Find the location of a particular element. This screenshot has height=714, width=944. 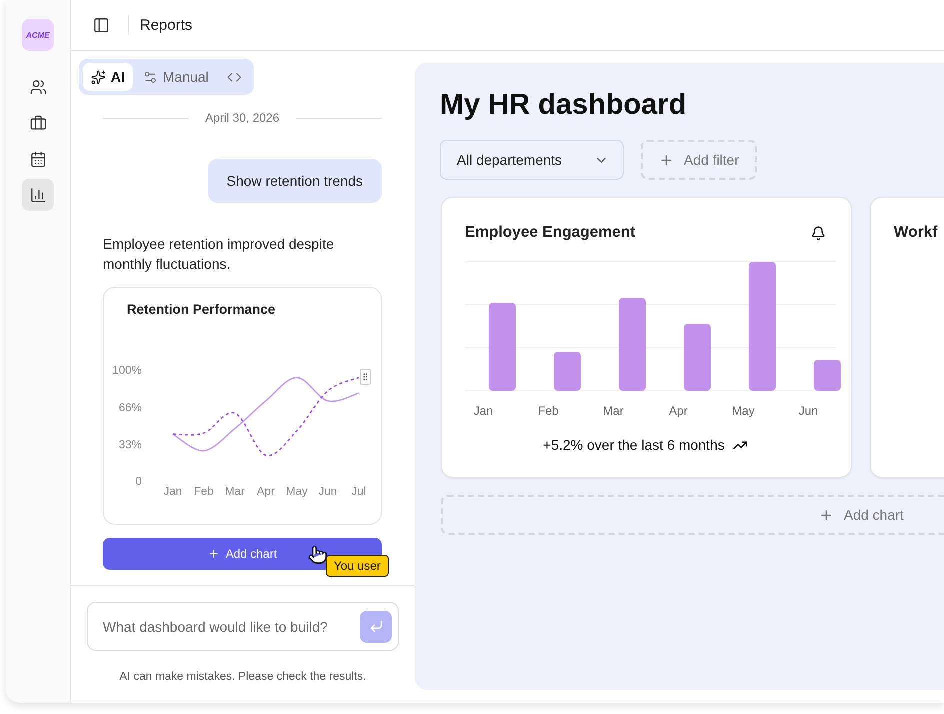

card-title: Workf is located at coordinates (916, 233).